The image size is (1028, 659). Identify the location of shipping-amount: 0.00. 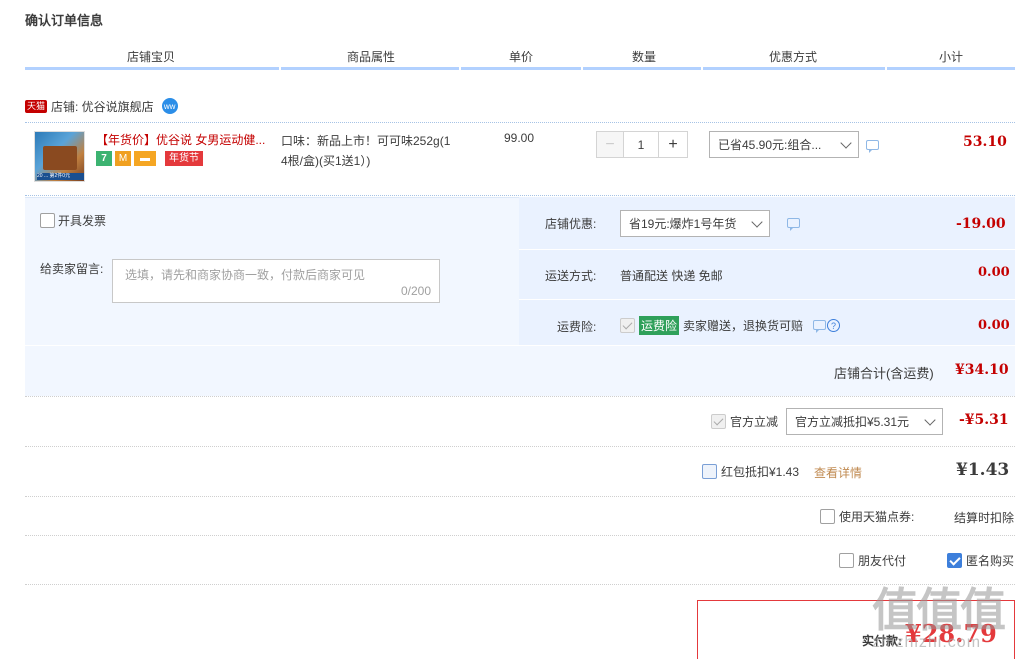
(994, 272).